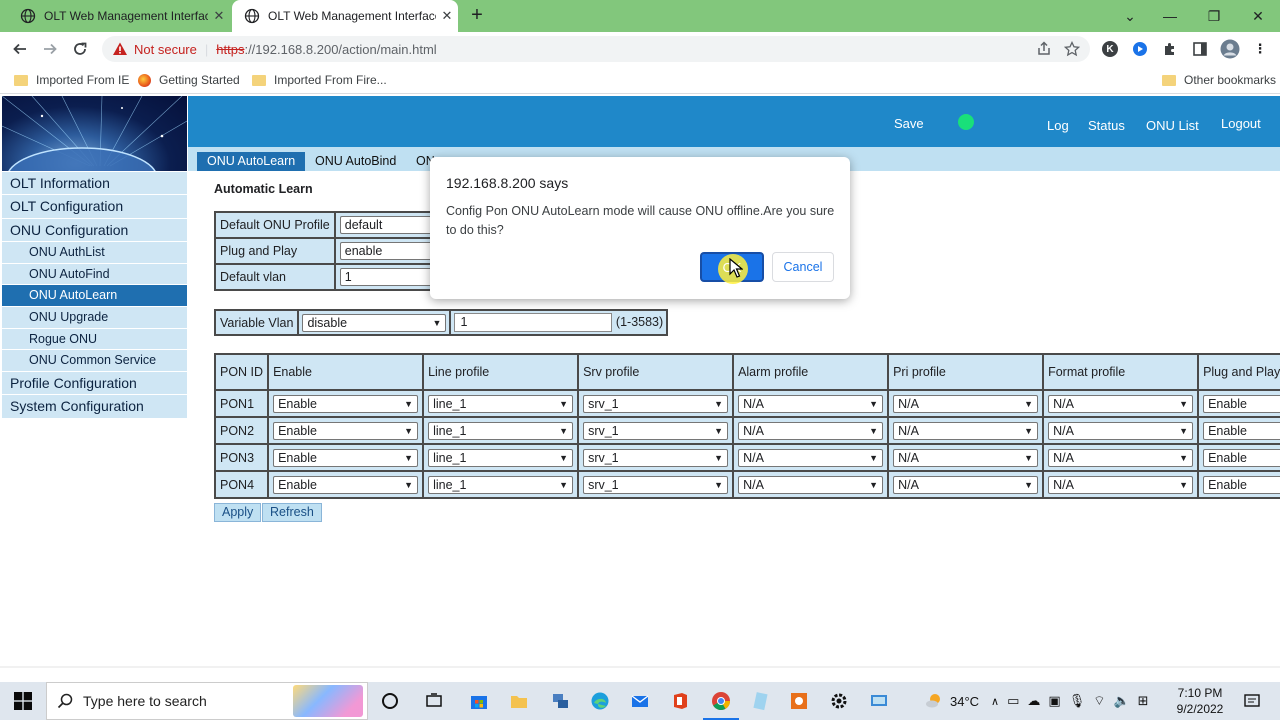 This screenshot has width=1280, height=720. What do you see at coordinates (803, 267) in the screenshot?
I see `cancel-button: Cancel` at bounding box center [803, 267].